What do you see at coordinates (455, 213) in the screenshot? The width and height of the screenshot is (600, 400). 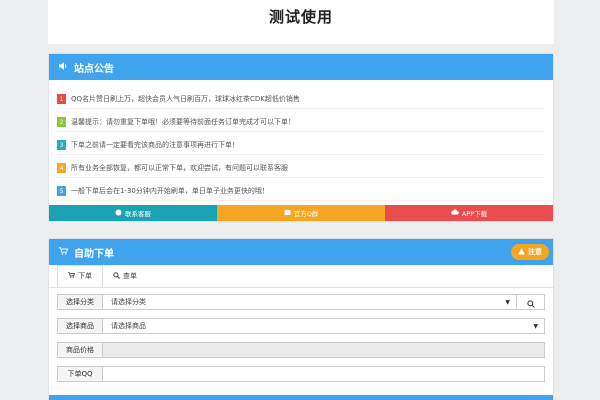 I see `cloud-download-icon` at bounding box center [455, 213].